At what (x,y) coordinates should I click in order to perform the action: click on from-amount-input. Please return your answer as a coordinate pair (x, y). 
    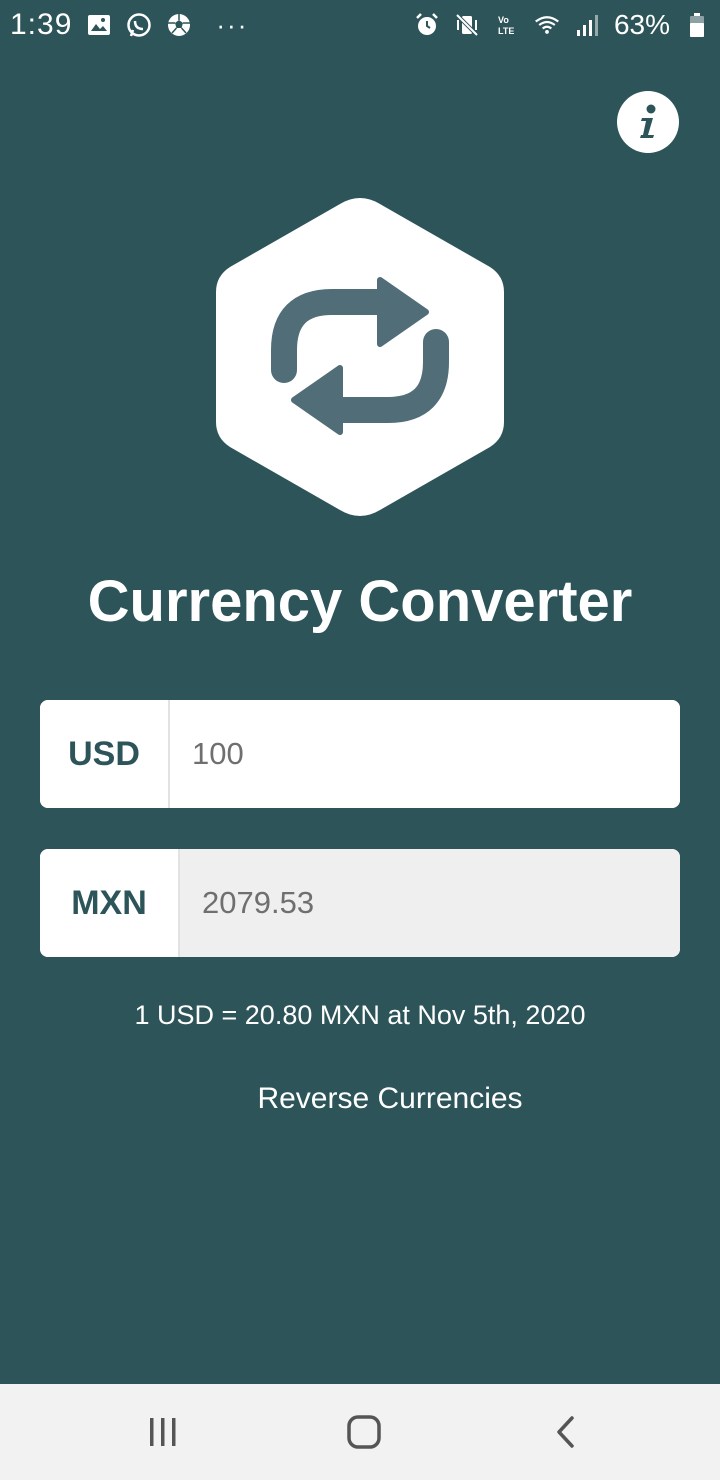
    Looking at the image, I should click on (425, 754).